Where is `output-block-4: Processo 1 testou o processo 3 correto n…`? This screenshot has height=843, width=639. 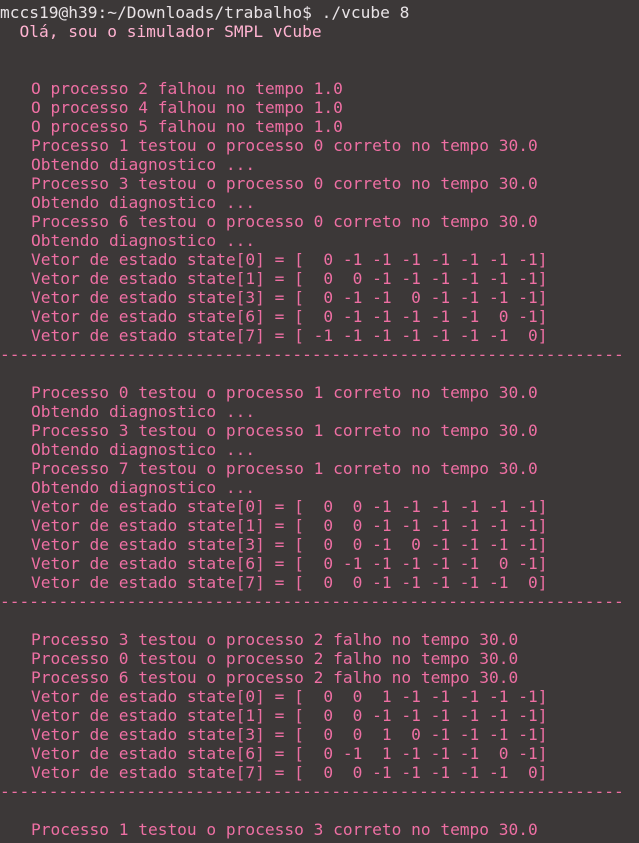
output-block-4: Processo 1 testou o processo 3 correto n… is located at coordinates (319, 829).